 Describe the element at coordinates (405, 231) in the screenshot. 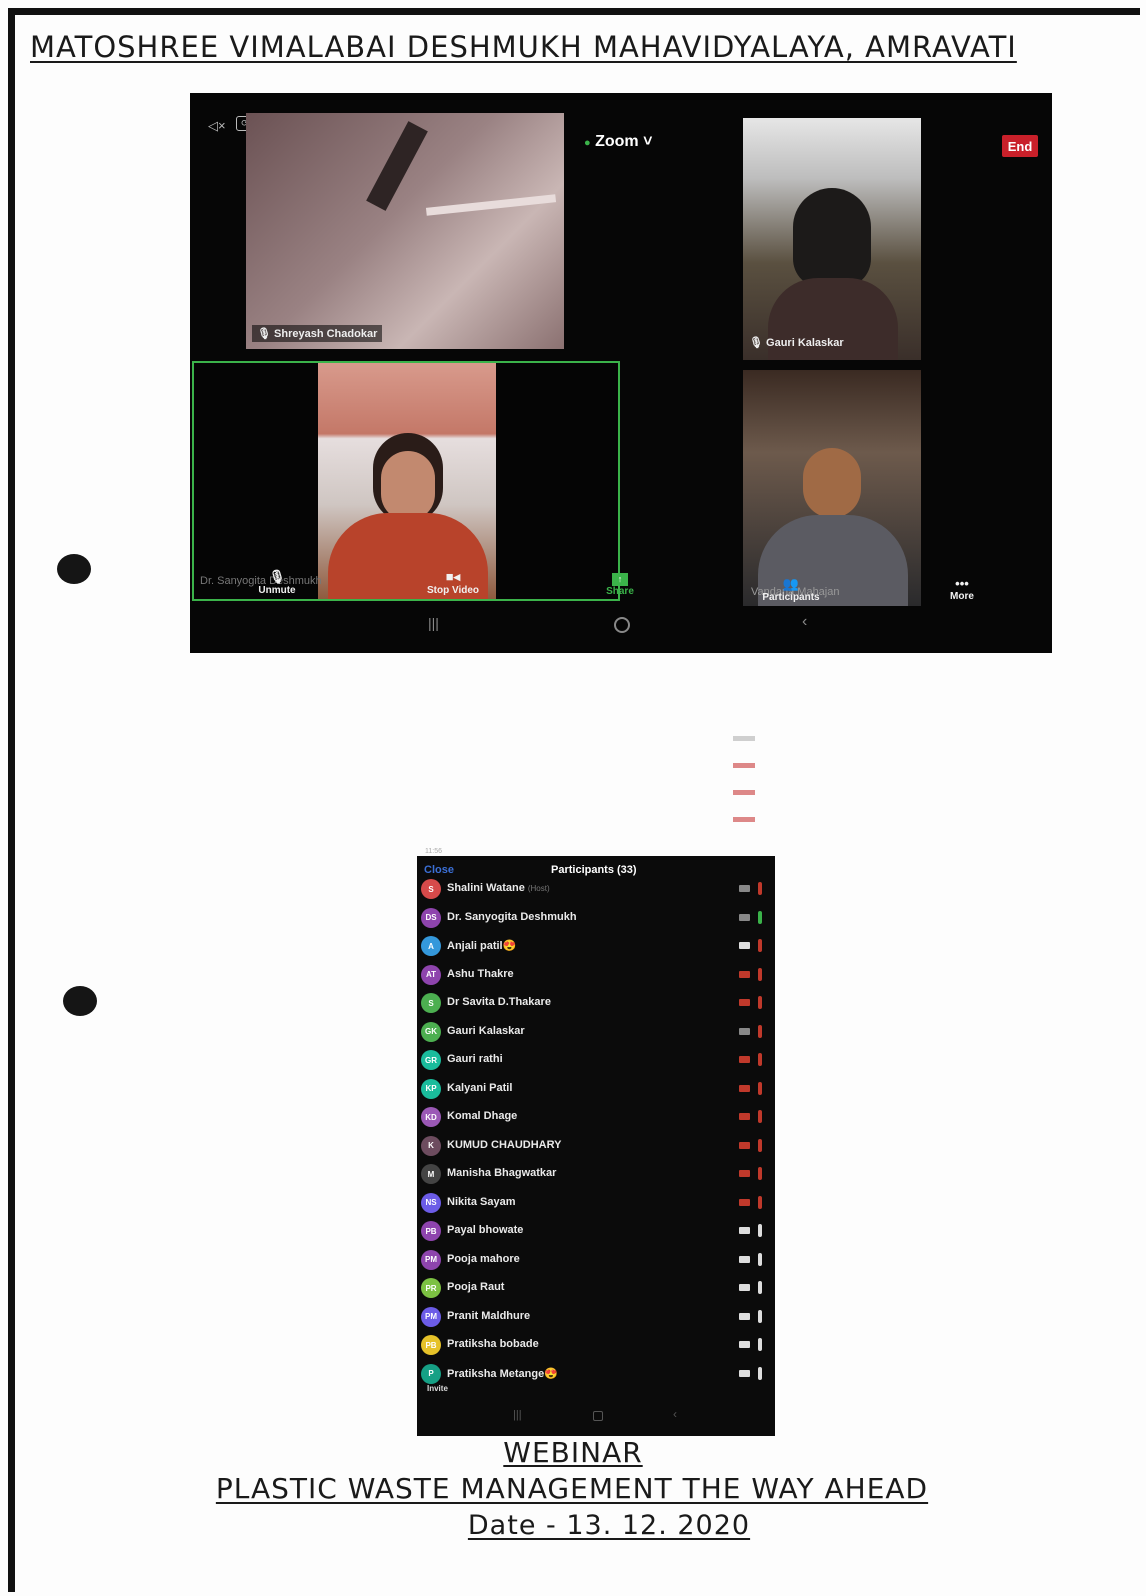

I see `video-tile-1: 🎙 Shreyash Chadokar` at that location.